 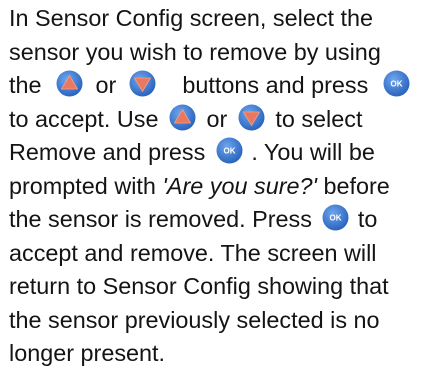 What do you see at coordinates (193, 252) in the screenshot?
I see `text-segment: accept and remove. The screen will` at bounding box center [193, 252].